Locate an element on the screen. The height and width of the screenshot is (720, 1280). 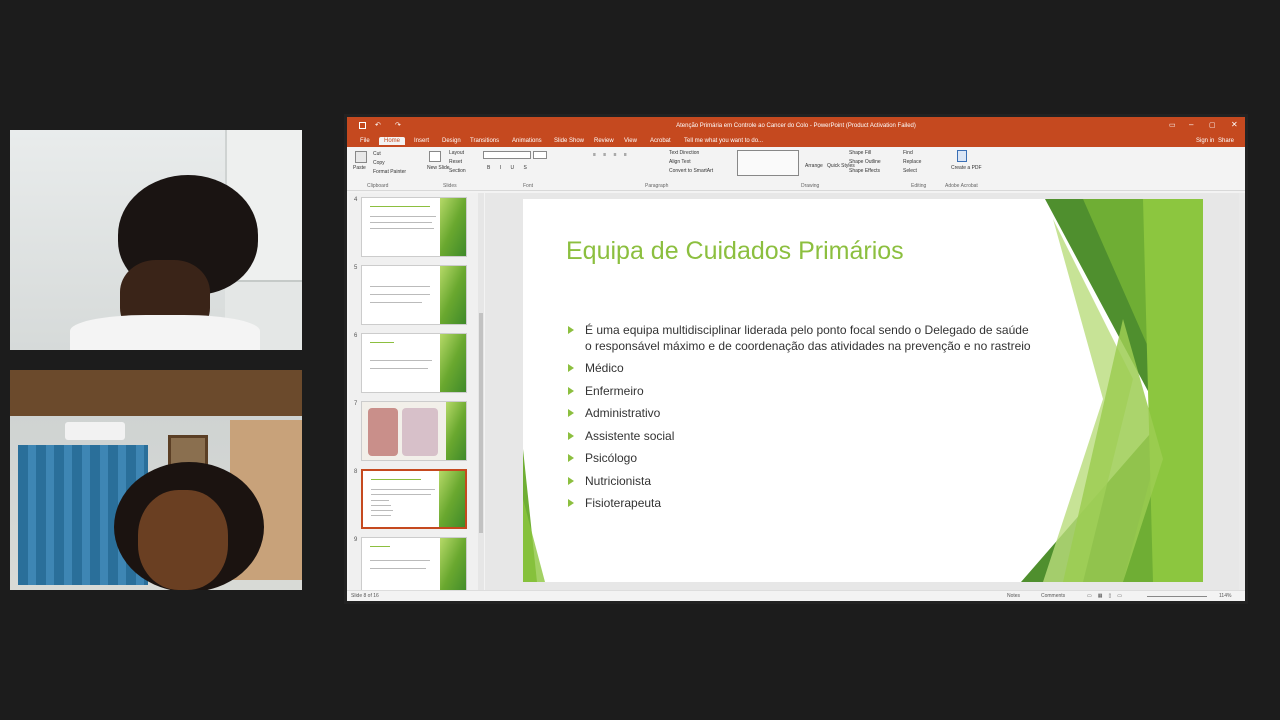
tab-acrobat: Acrobat is located at coordinates (660, 141).